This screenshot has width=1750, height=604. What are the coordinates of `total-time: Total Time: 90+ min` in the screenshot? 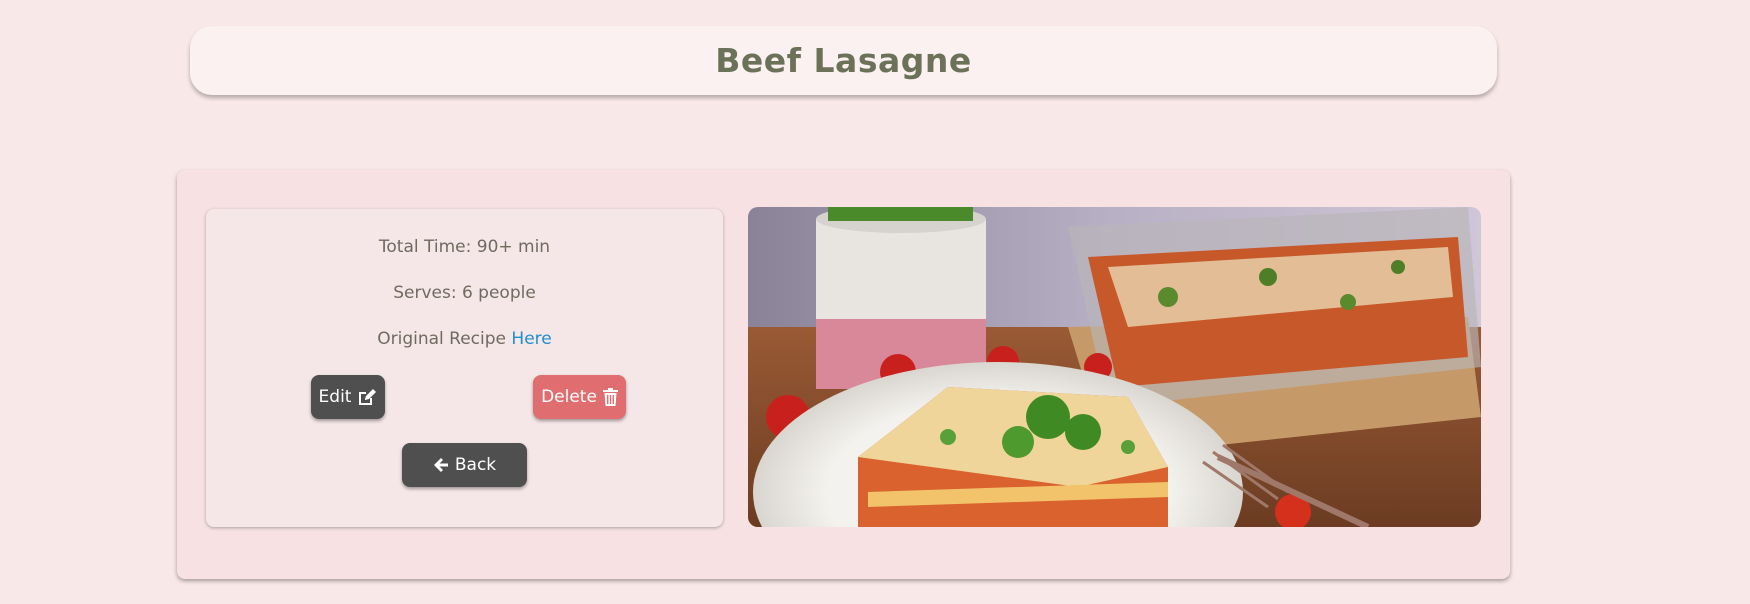 It's located at (464, 247).